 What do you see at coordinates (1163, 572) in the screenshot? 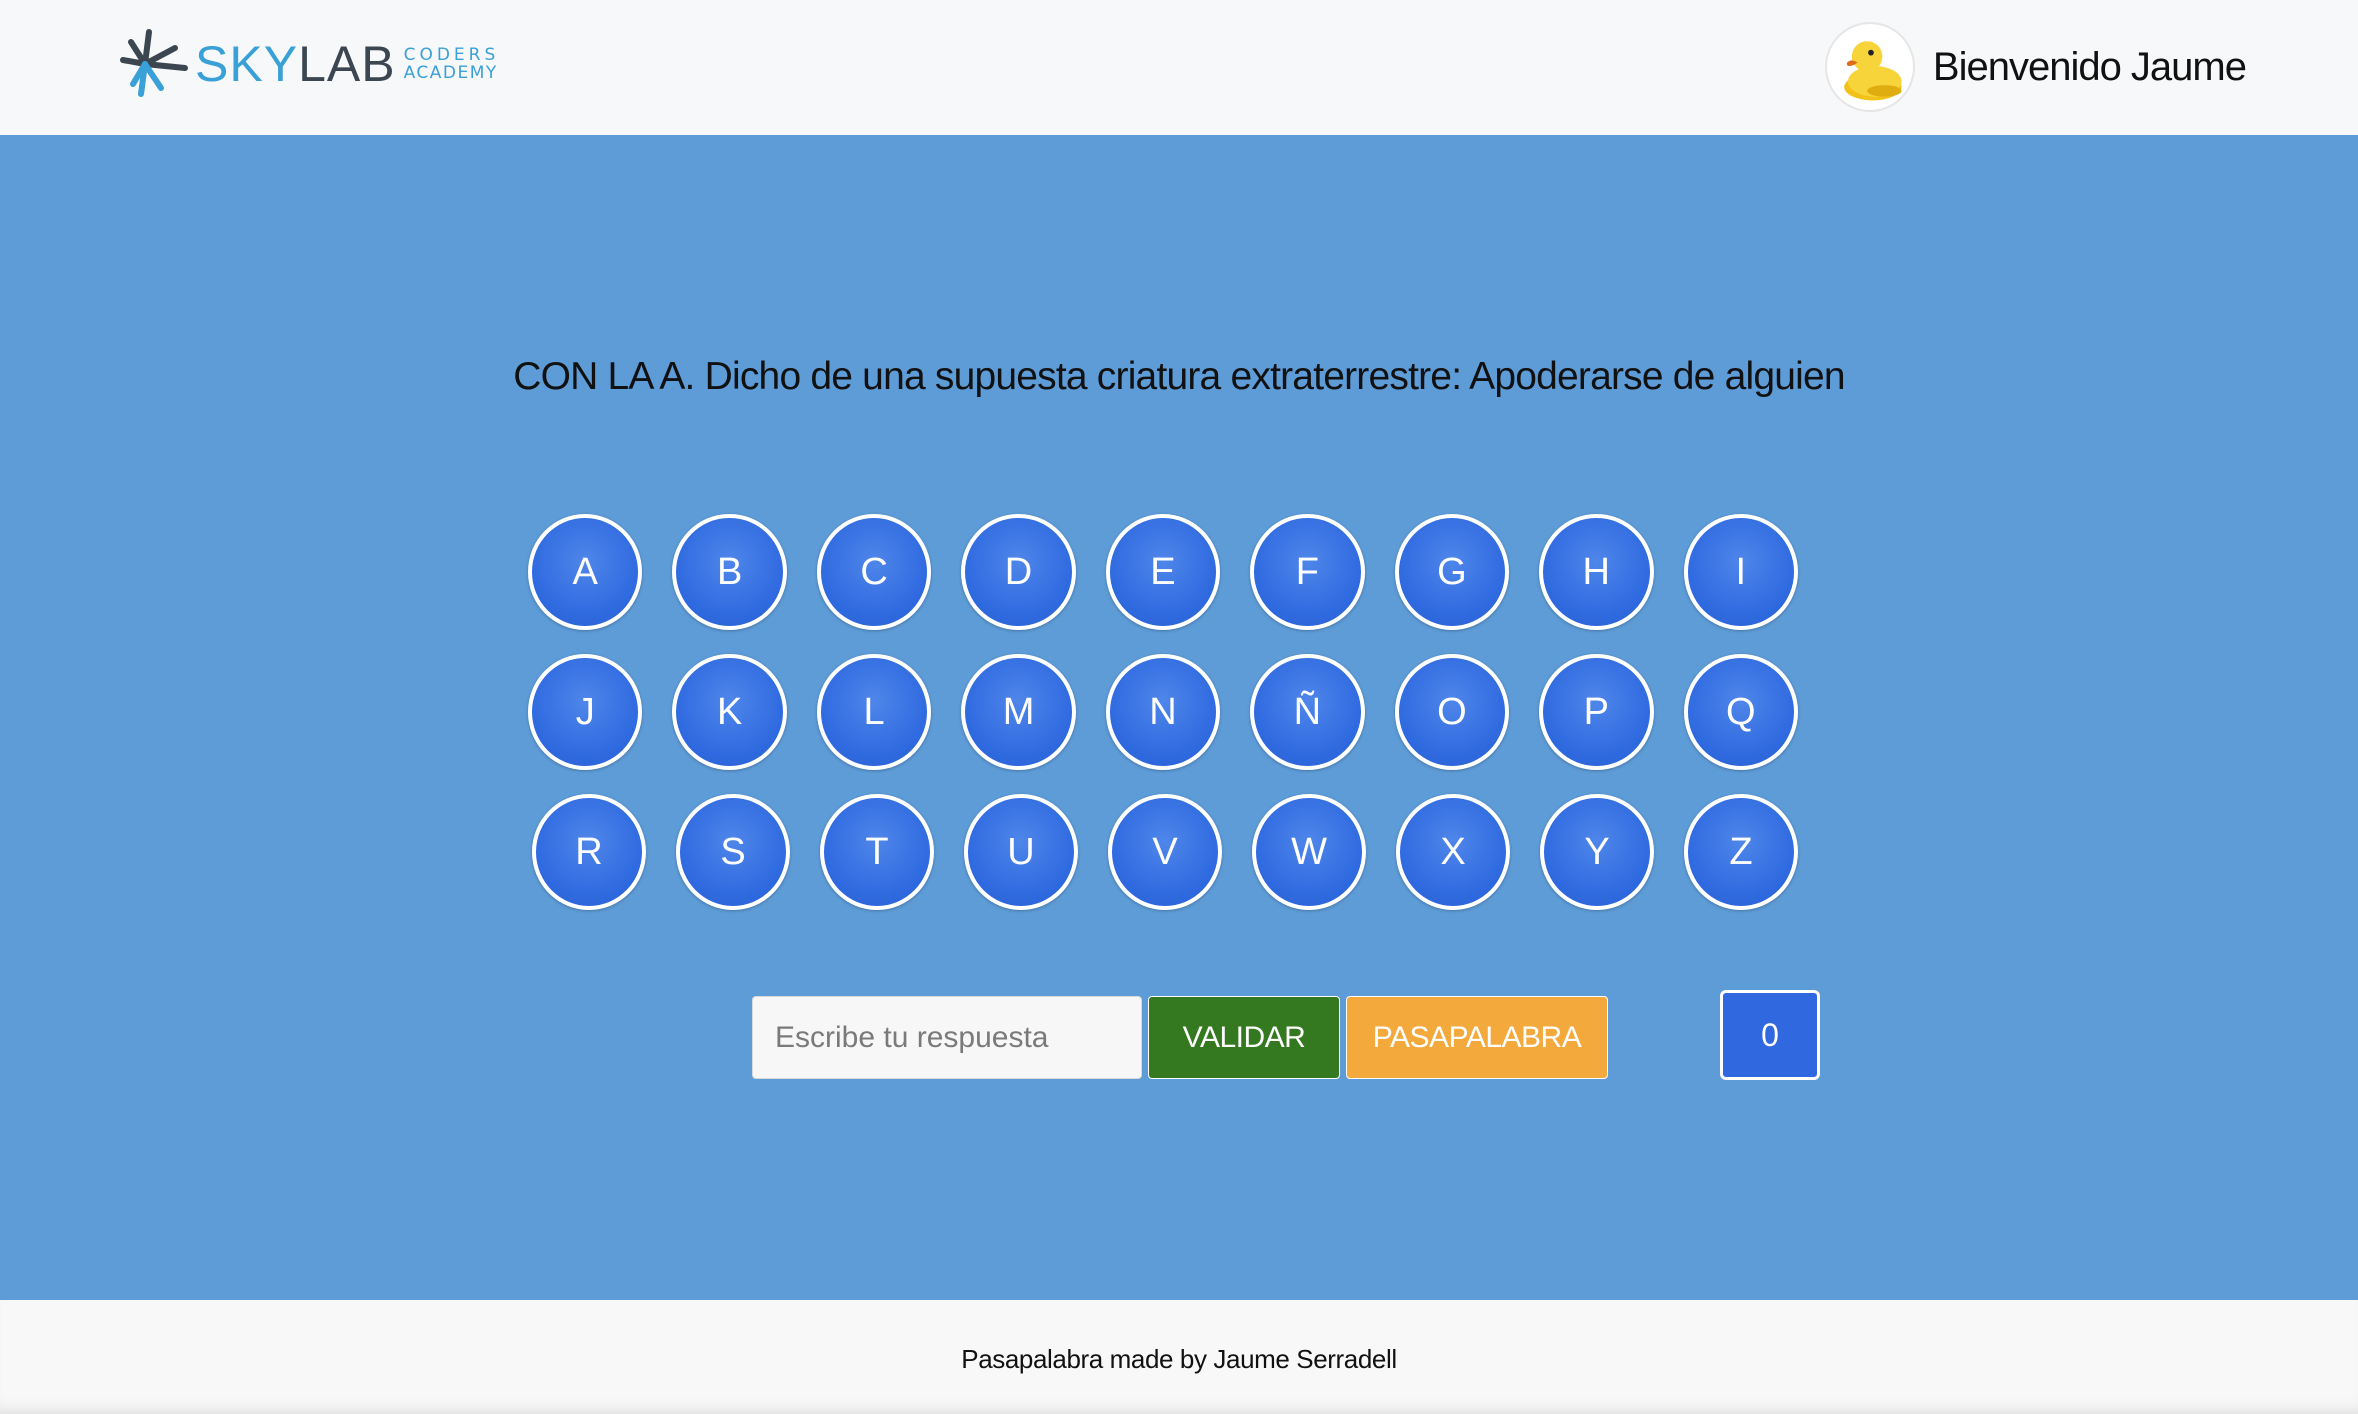
I see `letter-circle-e: E` at bounding box center [1163, 572].